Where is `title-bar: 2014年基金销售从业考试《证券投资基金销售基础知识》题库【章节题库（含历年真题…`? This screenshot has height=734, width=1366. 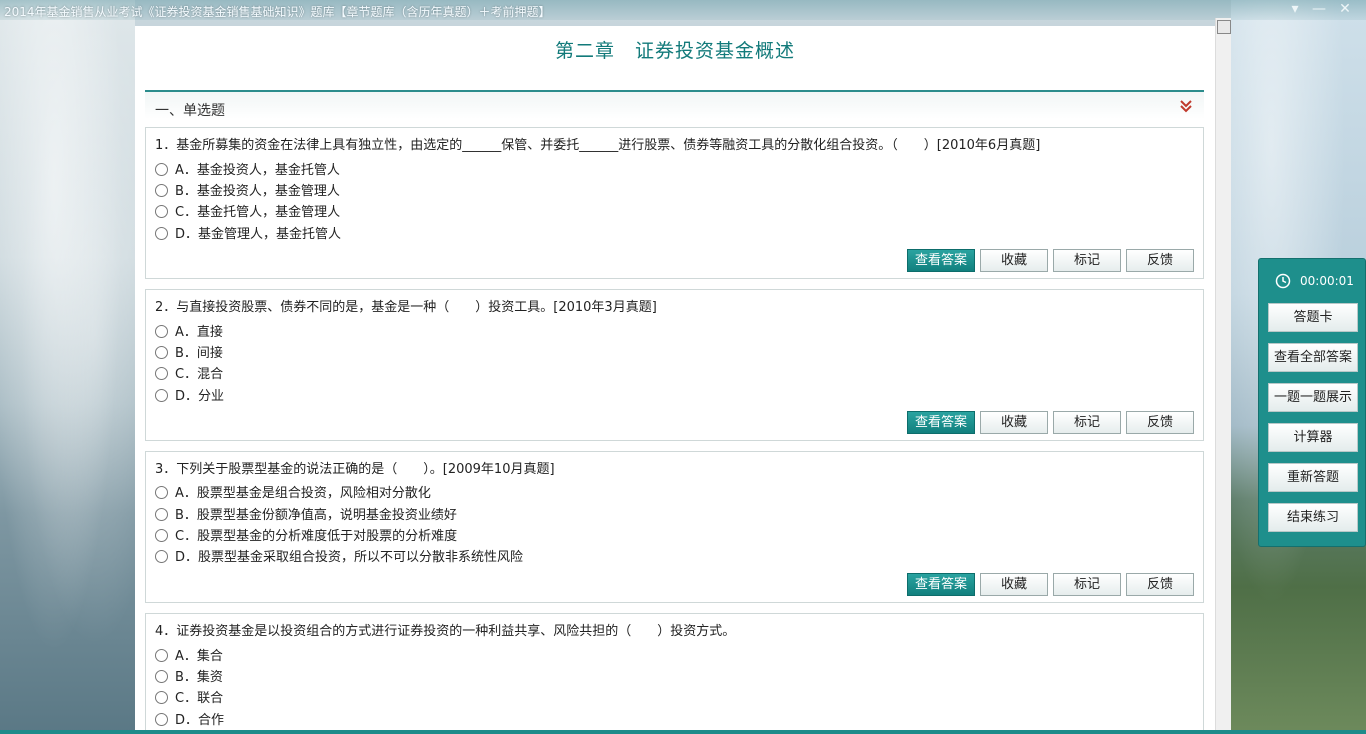 title-bar: 2014年基金销售从业考试《证券投资基金销售基础知识》题库【章节题库（含历年真题… is located at coordinates (683, 10).